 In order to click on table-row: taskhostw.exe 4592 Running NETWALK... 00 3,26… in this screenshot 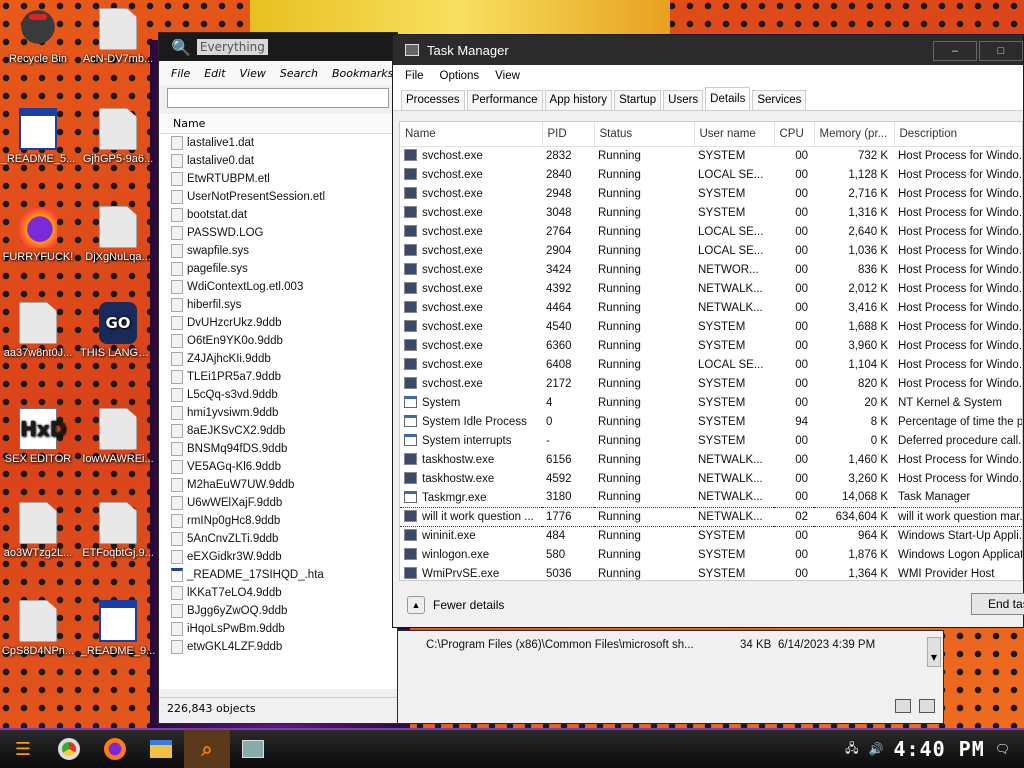, I will do `click(711, 478)`.